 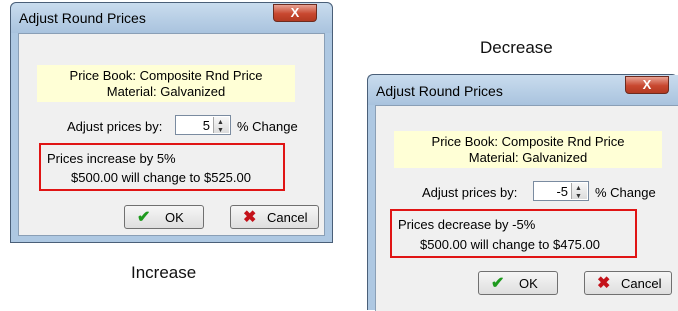 What do you see at coordinates (164, 272) in the screenshot?
I see `increase-caption: Increase` at bounding box center [164, 272].